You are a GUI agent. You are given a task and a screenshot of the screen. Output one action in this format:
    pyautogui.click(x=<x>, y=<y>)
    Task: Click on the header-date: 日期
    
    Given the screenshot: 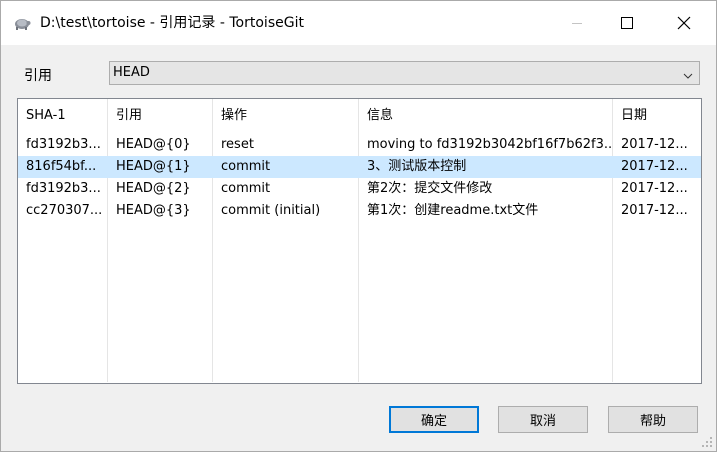 What is the action you would take?
    pyautogui.click(x=657, y=116)
    